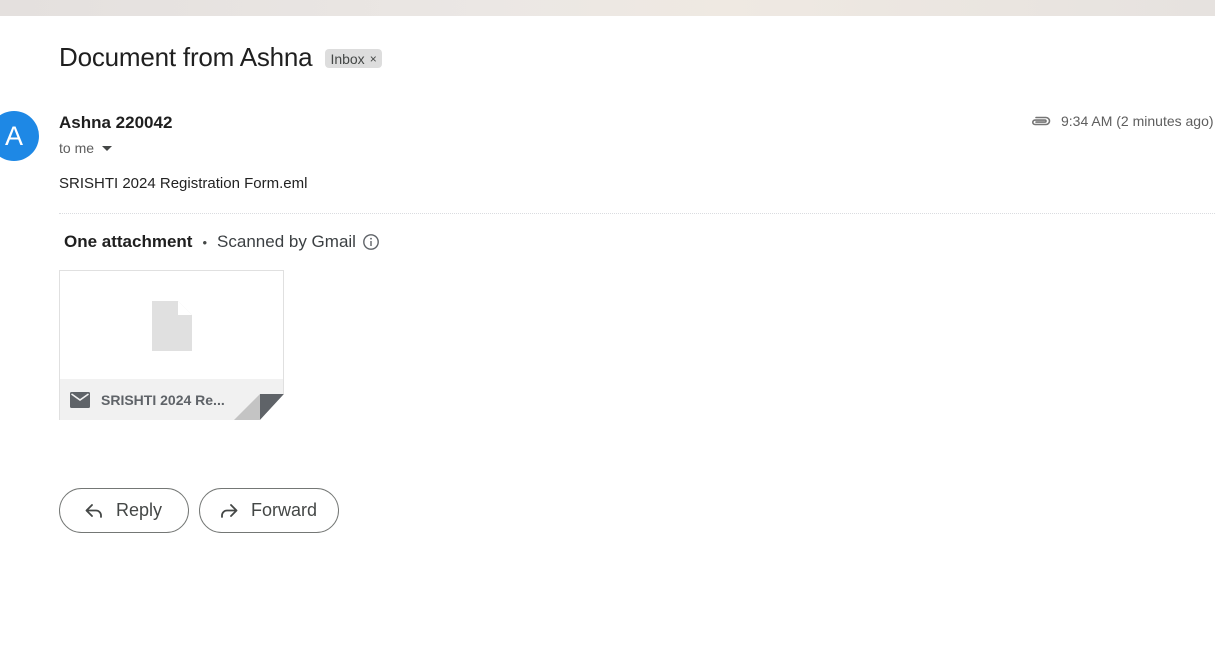  I want to click on show-details-dropdown-icon, so click(107, 148).